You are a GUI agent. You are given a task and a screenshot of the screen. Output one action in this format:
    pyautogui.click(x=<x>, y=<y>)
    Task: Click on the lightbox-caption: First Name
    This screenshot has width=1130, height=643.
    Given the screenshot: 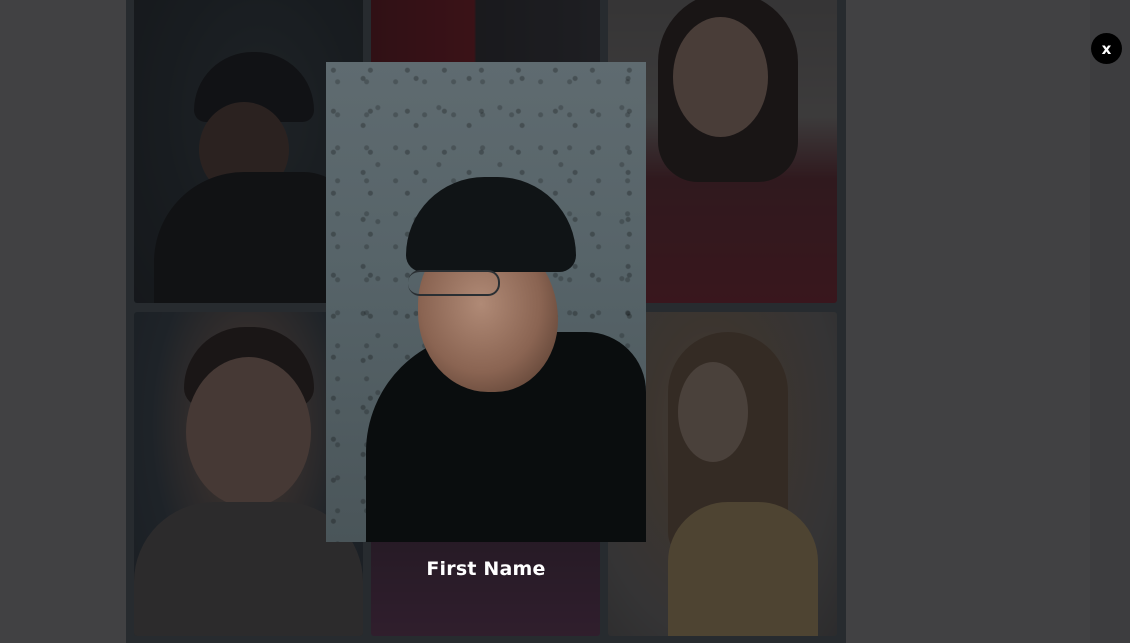 What is the action you would take?
    pyautogui.click(x=486, y=569)
    